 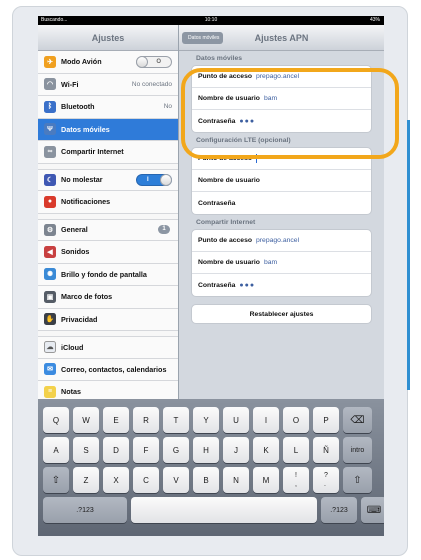 I want to click on sidebar-item: ✺ Brillo y fondo de pantalla, so click(x=108, y=274).